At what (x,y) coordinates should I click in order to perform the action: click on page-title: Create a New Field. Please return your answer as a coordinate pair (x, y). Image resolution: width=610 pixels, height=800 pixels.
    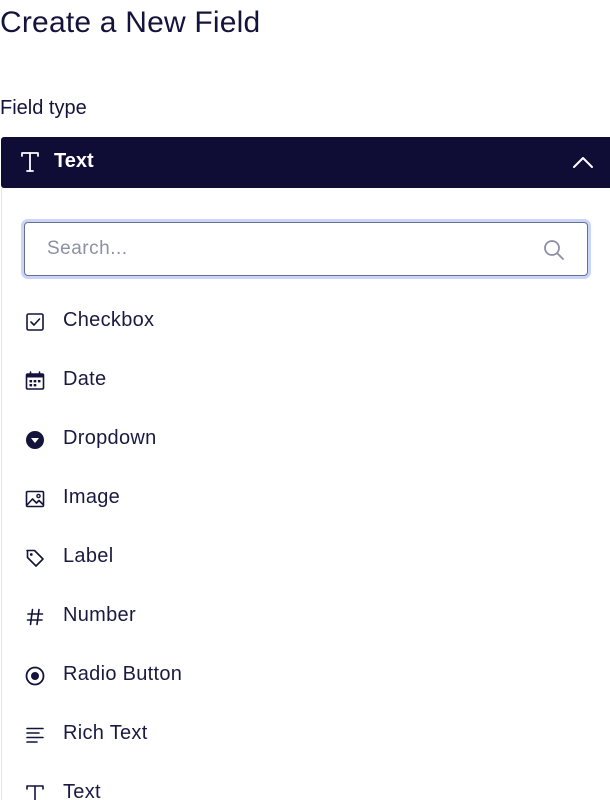
    Looking at the image, I should click on (130, 22).